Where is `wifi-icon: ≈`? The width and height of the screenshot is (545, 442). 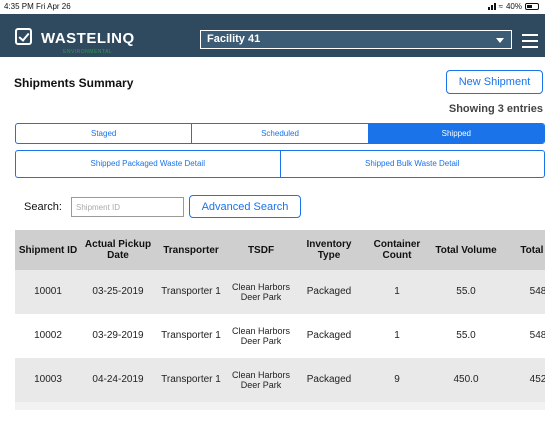
wifi-icon: ≈ is located at coordinates (500, 6).